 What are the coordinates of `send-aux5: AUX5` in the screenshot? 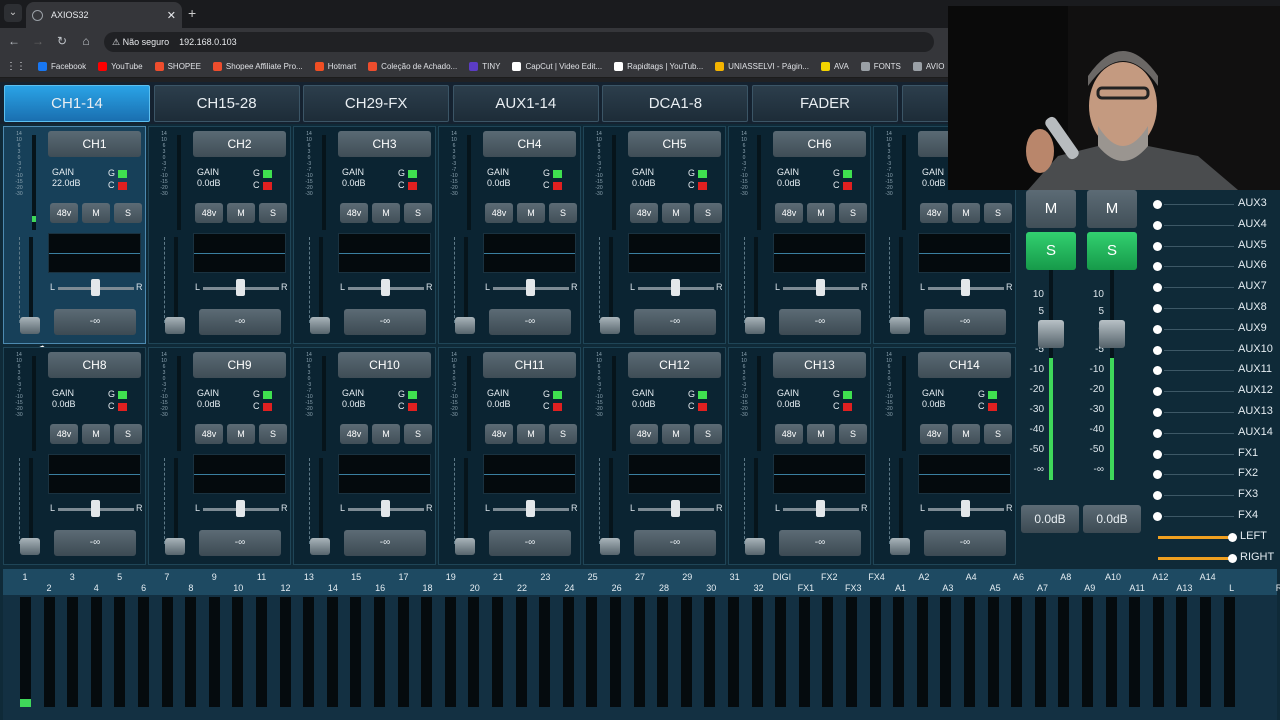 It's located at (1215, 246).